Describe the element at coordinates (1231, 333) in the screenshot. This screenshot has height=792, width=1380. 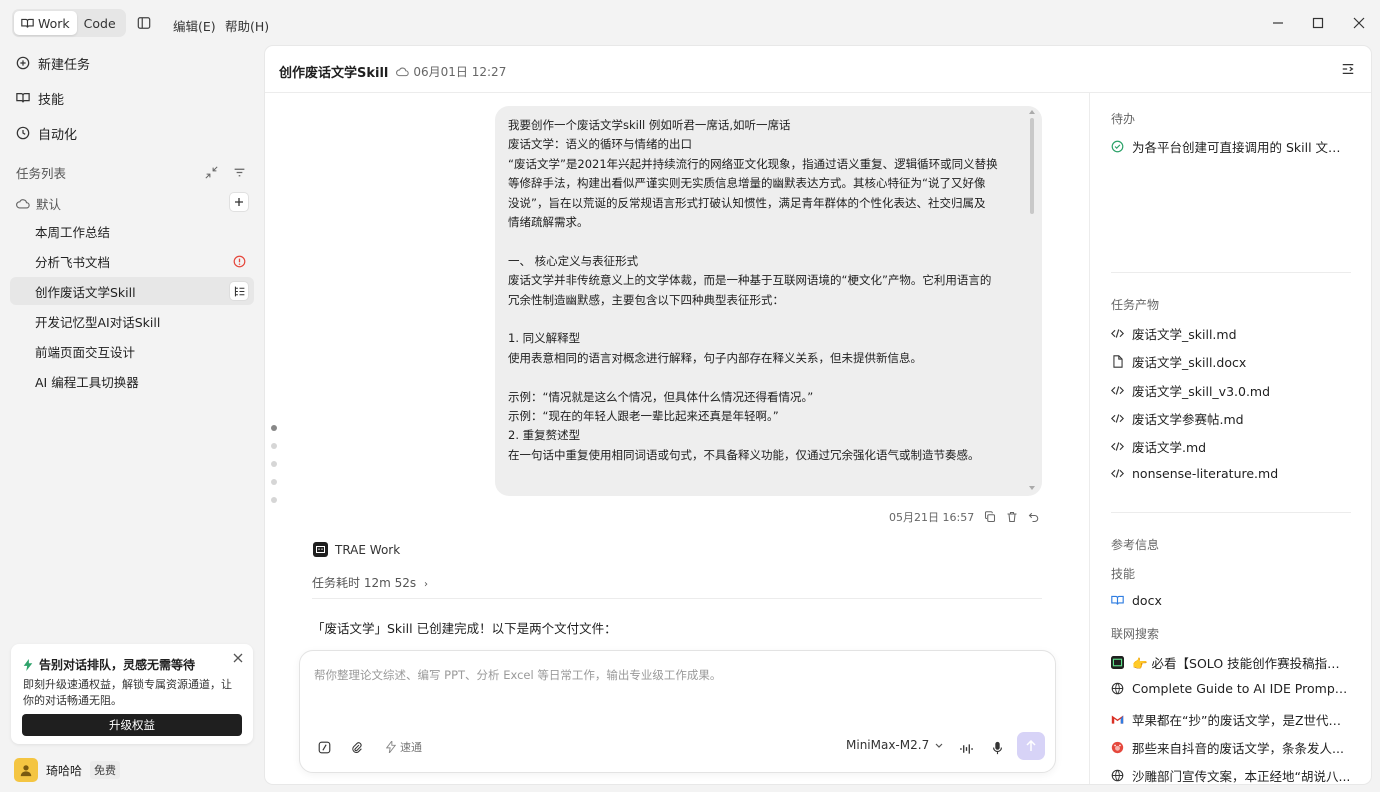
I see `artifact-item: 废话文学_skill.md` at that location.